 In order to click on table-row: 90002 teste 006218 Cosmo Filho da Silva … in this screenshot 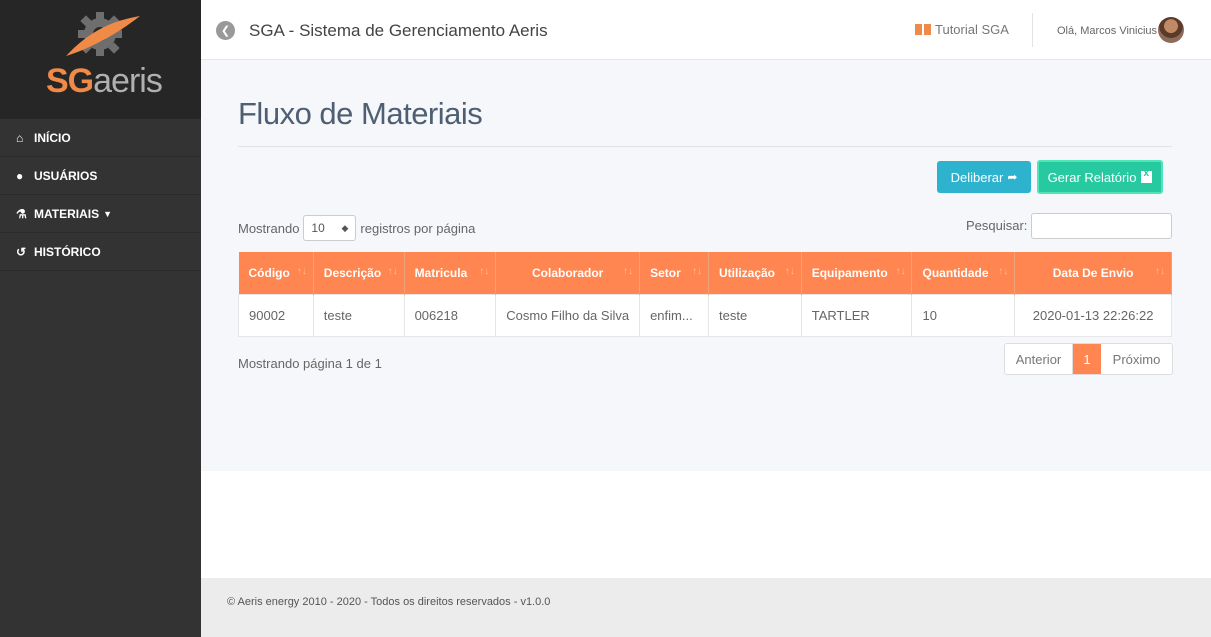, I will do `click(705, 315)`.